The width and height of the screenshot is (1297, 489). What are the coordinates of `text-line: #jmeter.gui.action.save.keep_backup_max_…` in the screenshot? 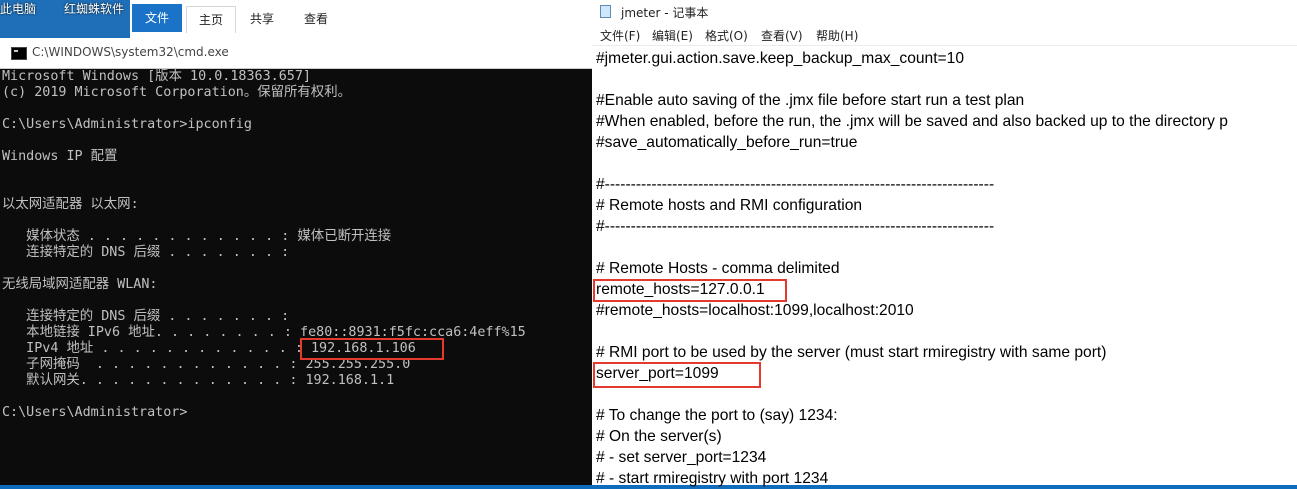 It's located at (780, 58).